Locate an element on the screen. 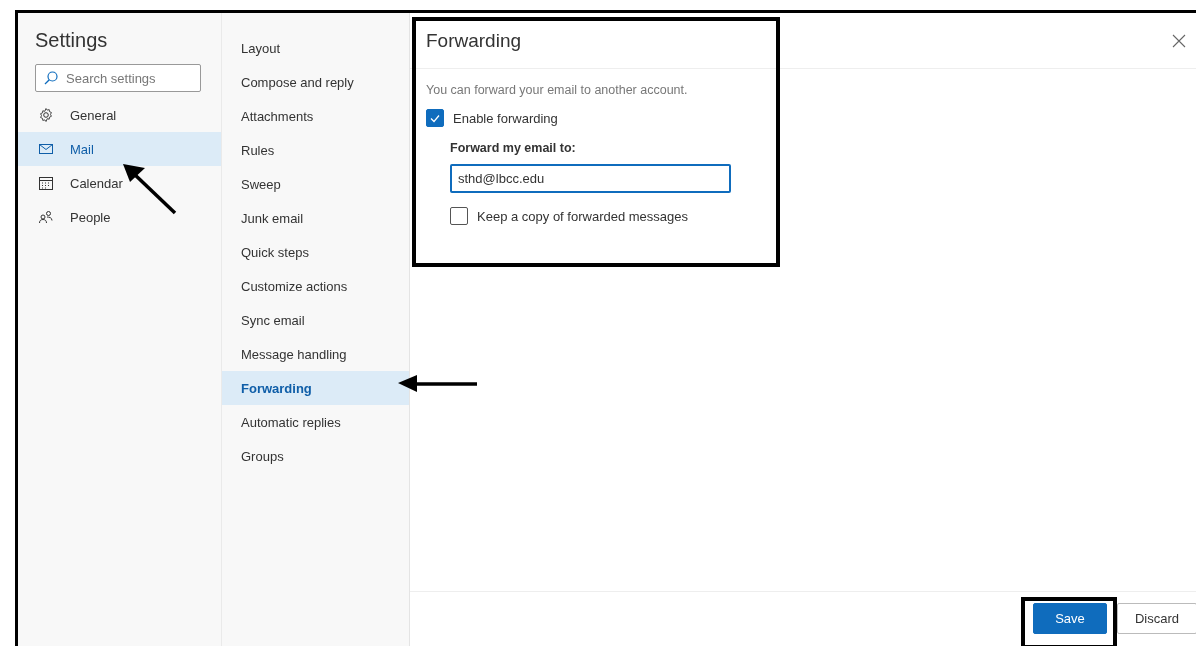 The image size is (1196, 646). subnav-item: Attachments is located at coordinates (315, 116).